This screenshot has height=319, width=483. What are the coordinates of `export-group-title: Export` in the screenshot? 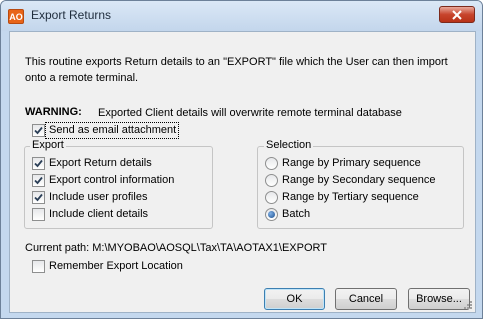 It's located at (48, 145).